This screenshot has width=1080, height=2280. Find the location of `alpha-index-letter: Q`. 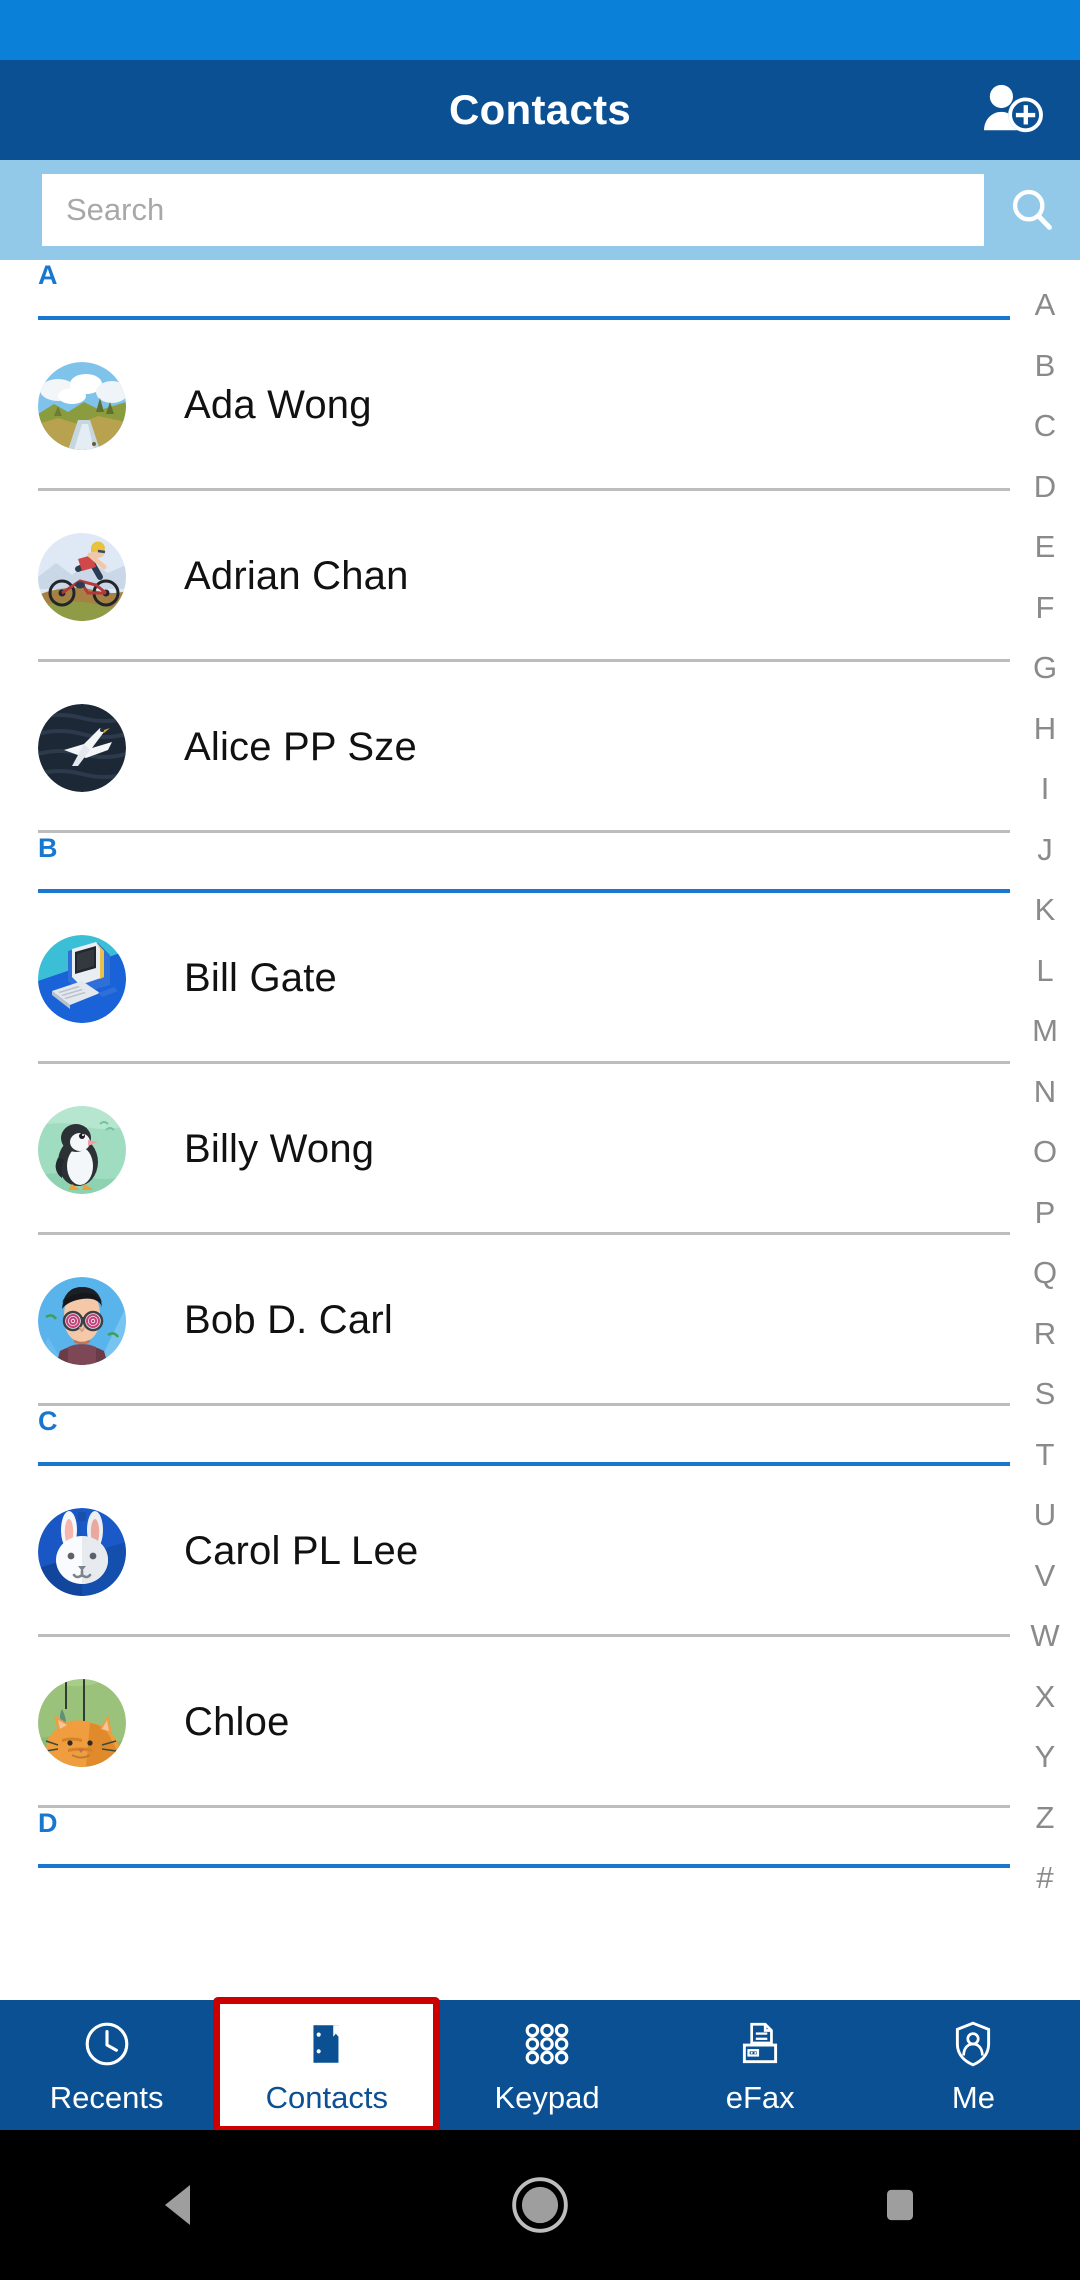

alpha-index-letter: Q is located at coordinates (1045, 1273).